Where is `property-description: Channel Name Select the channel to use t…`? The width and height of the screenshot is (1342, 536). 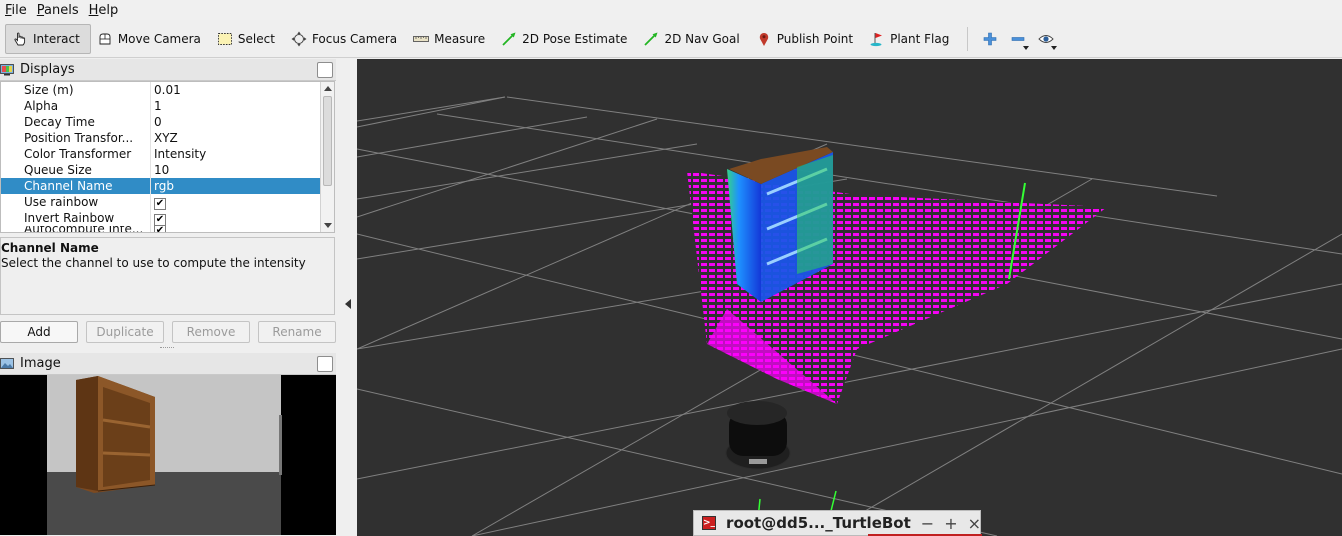 property-description: Channel Name Select the channel to use t… is located at coordinates (167, 276).